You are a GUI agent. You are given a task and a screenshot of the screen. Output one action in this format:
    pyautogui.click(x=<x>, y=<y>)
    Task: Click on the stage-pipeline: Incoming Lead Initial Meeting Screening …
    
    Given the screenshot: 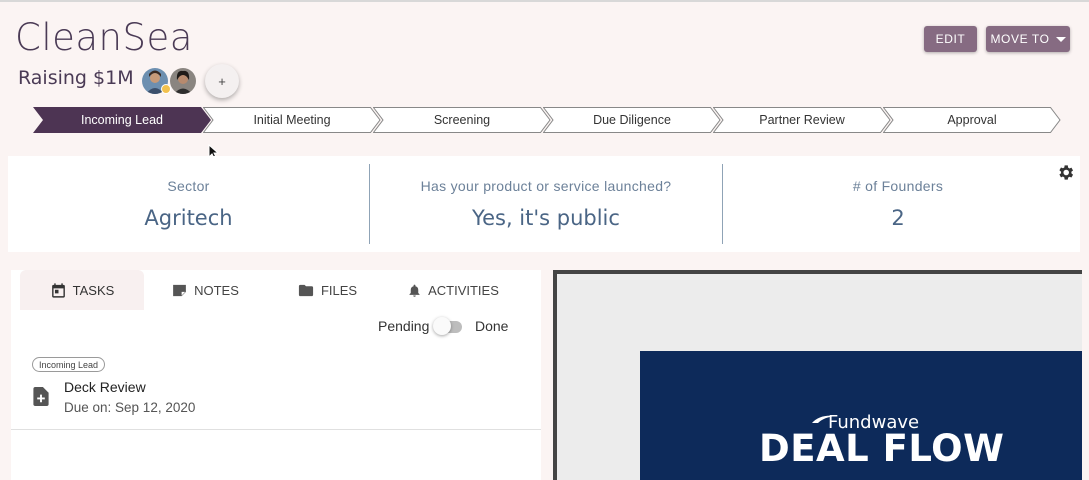 What is the action you would take?
    pyautogui.click(x=548, y=120)
    